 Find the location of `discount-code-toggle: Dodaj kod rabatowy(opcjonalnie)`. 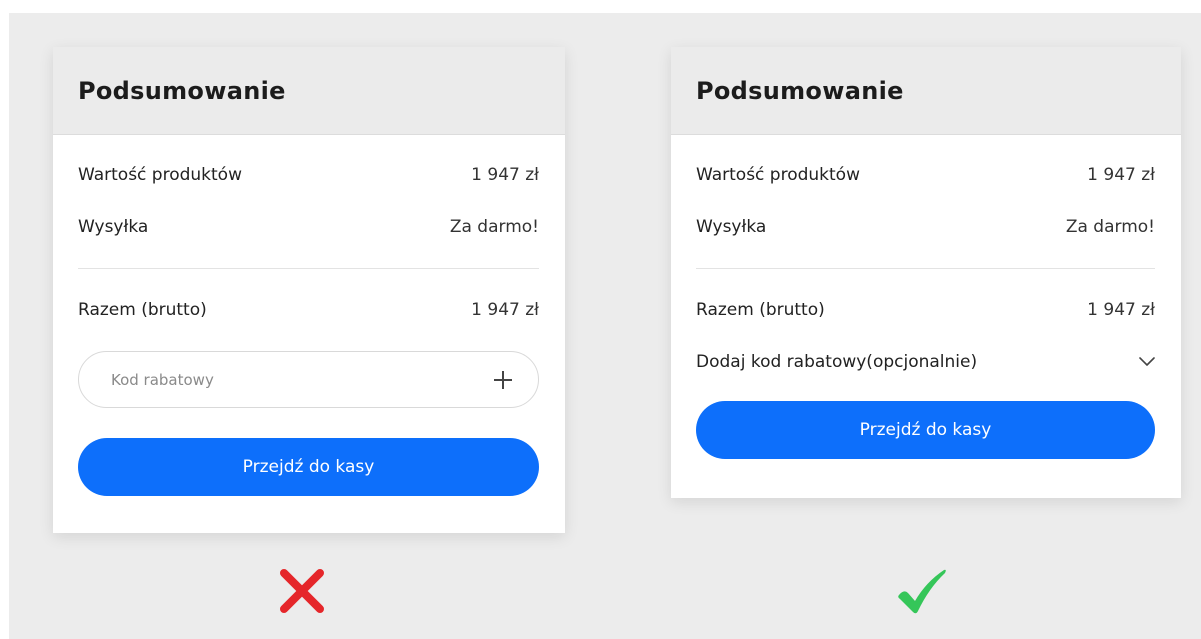

discount-code-toggle: Dodaj kod rabatowy(opcjonalnie) is located at coordinates (925, 362).